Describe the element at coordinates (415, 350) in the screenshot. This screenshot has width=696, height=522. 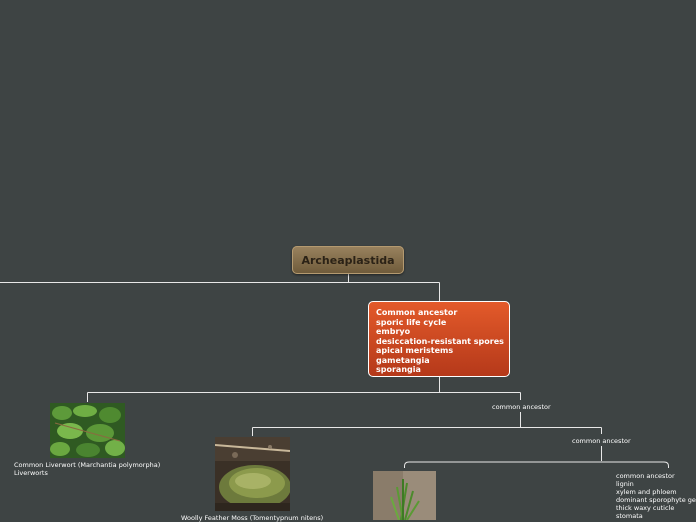
I see `trait-line: apical meristems` at that location.